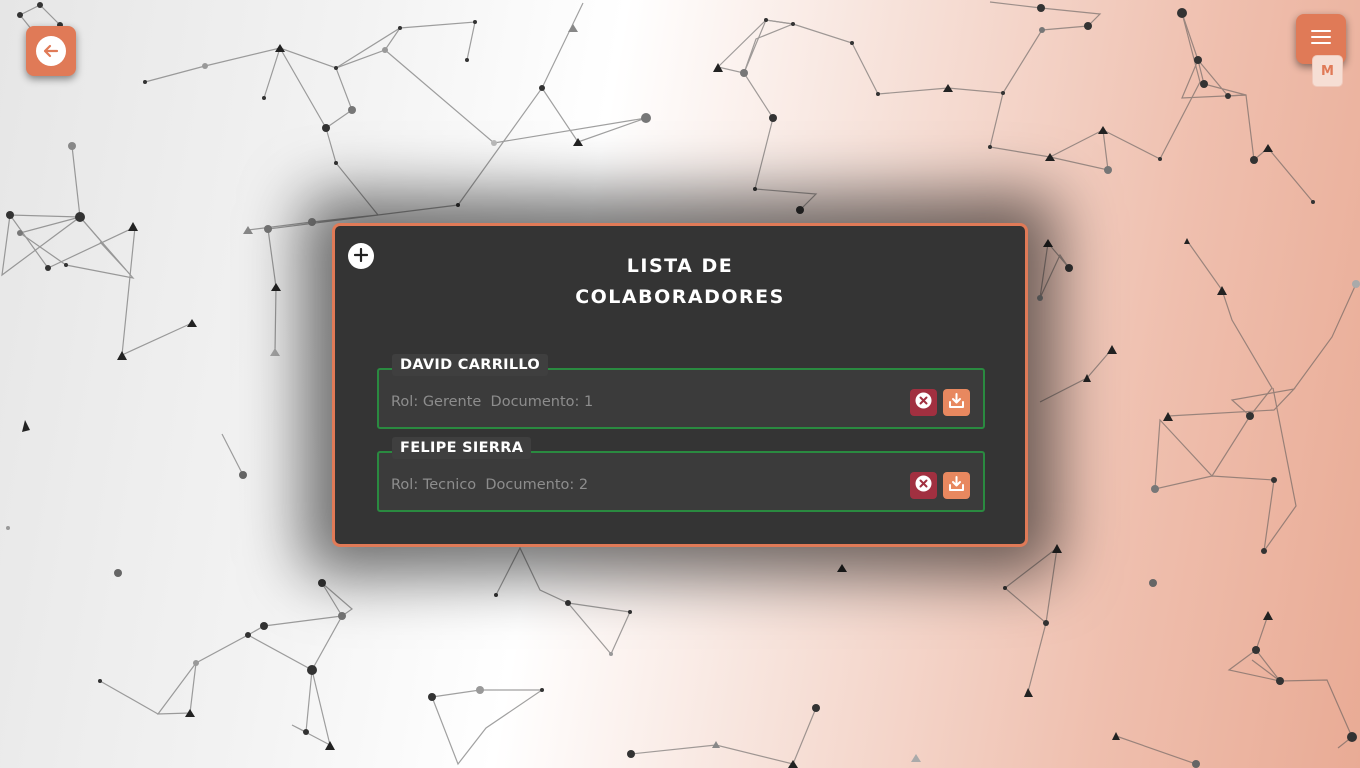  Describe the element at coordinates (680, 282) in the screenshot. I see `page-title: LISTA DE COLABORADORES` at that location.